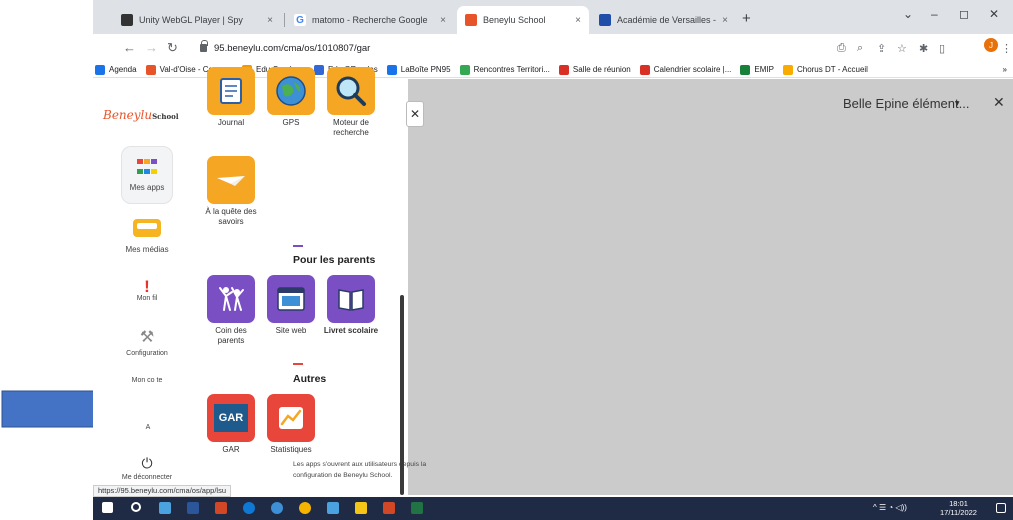 The height and width of the screenshot is (520, 1013). Describe the element at coordinates (418, 69) in the screenshot. I see `bookmark-item: LaBoîte PN95` at that location.